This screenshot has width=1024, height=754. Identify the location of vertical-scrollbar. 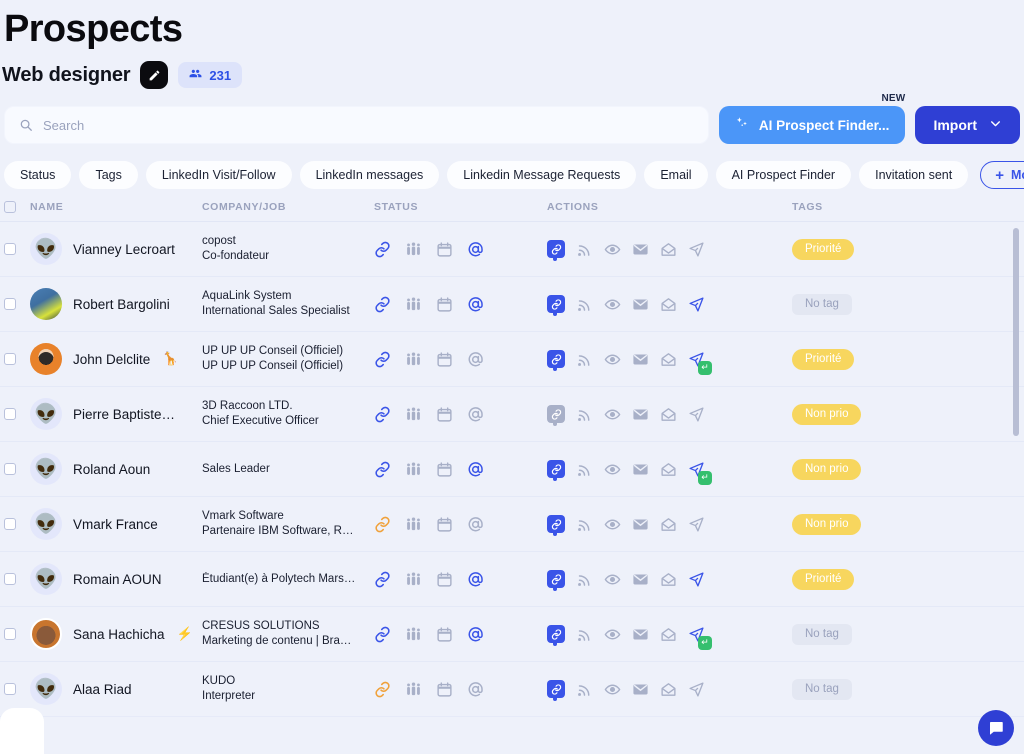
(1016, 332).